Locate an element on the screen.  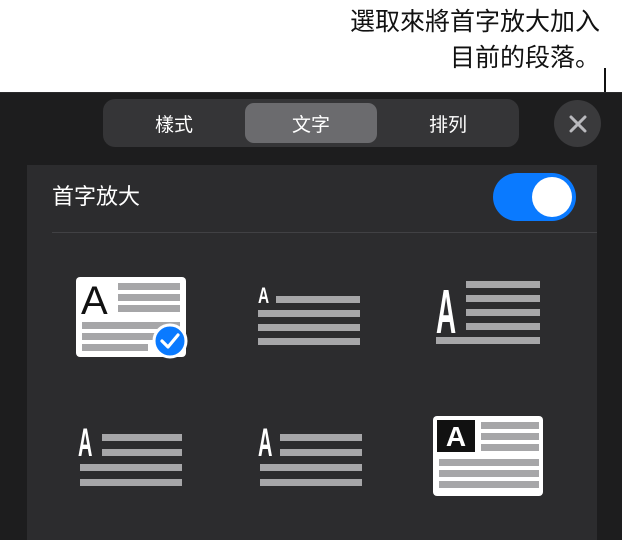
drop-cap-style-4-preview: A is located at coordinates (130, 453).